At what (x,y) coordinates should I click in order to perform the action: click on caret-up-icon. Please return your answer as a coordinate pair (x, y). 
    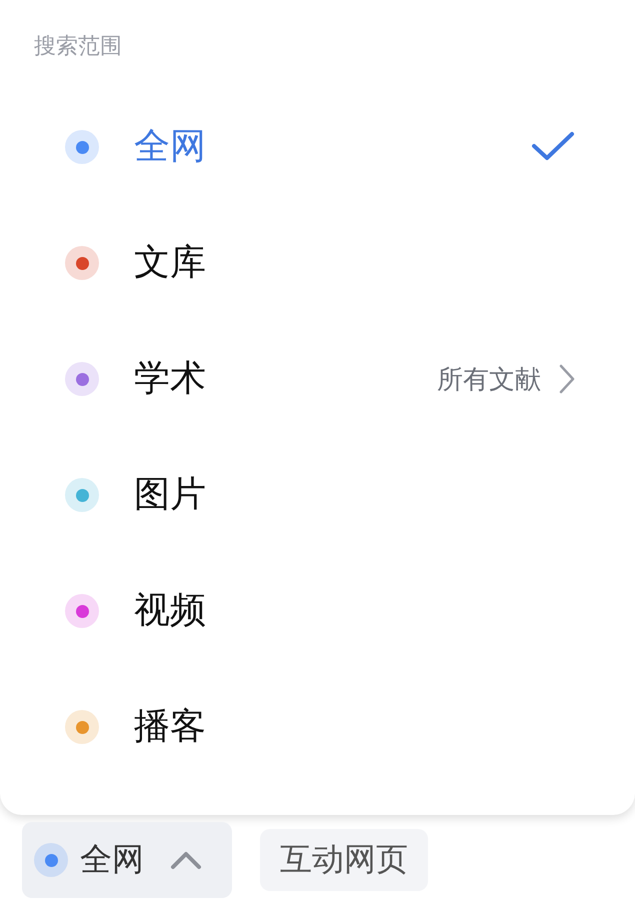
    Looking at the image, I should click on (186, 860).